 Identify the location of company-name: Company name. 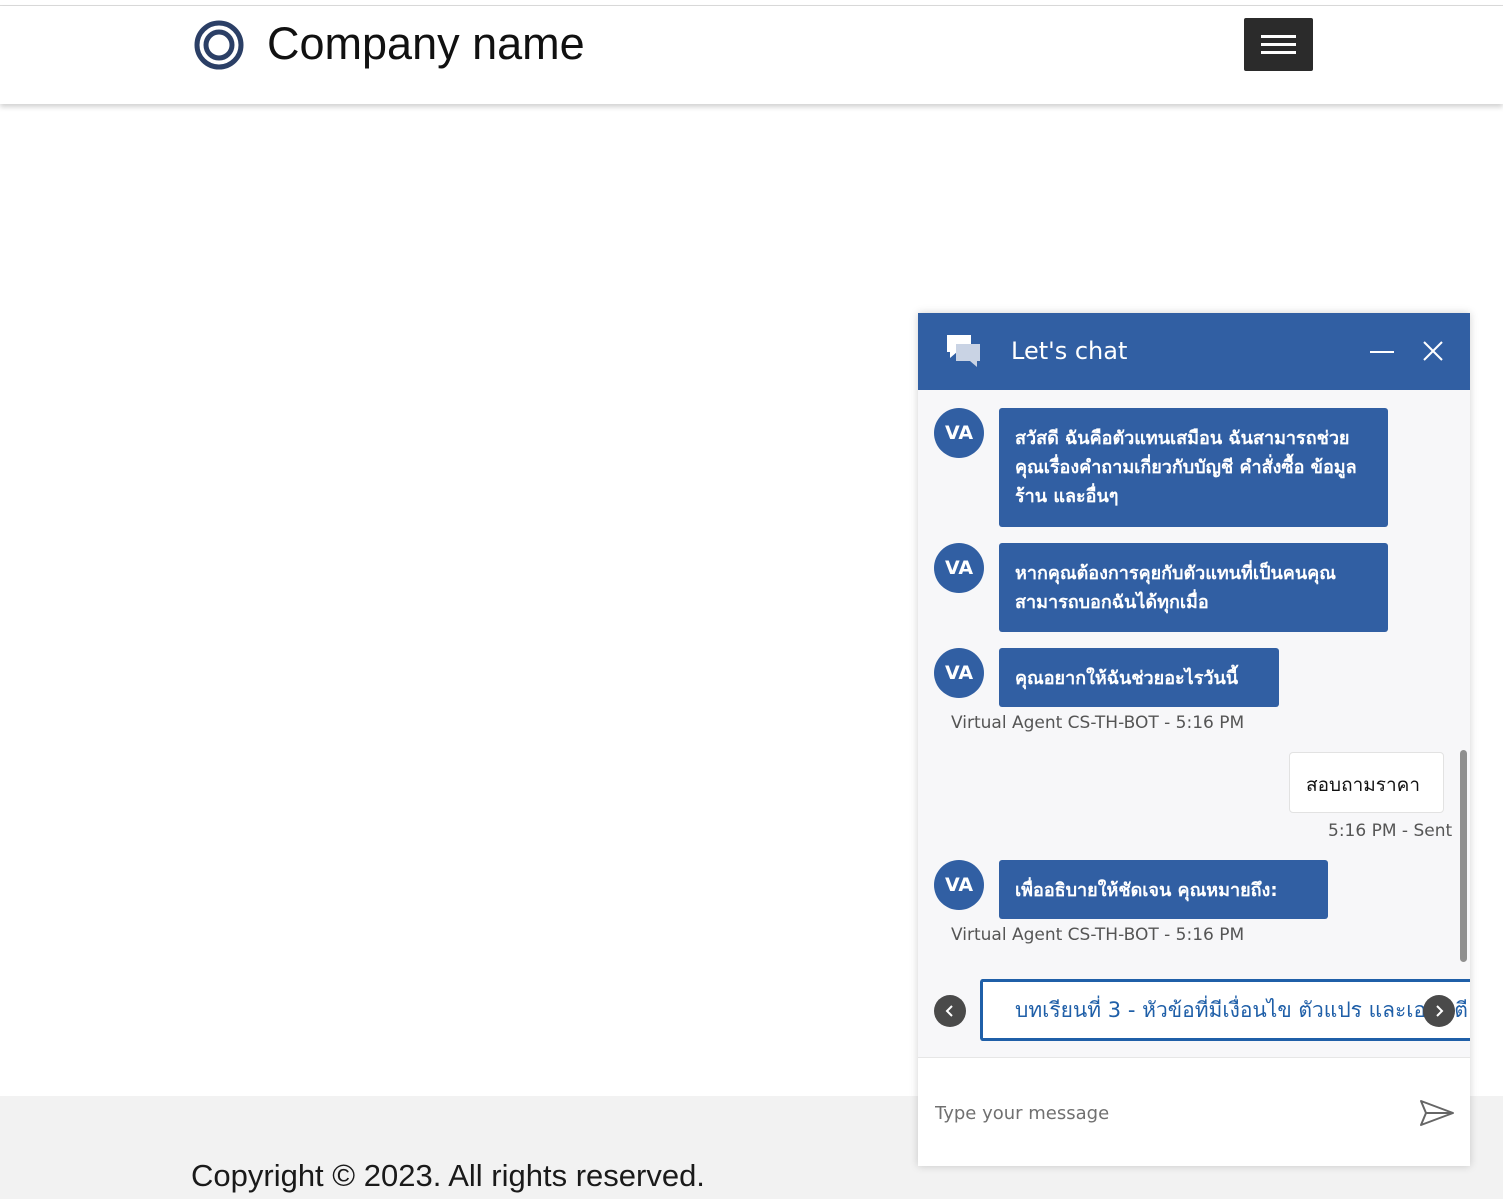
(426, 44).